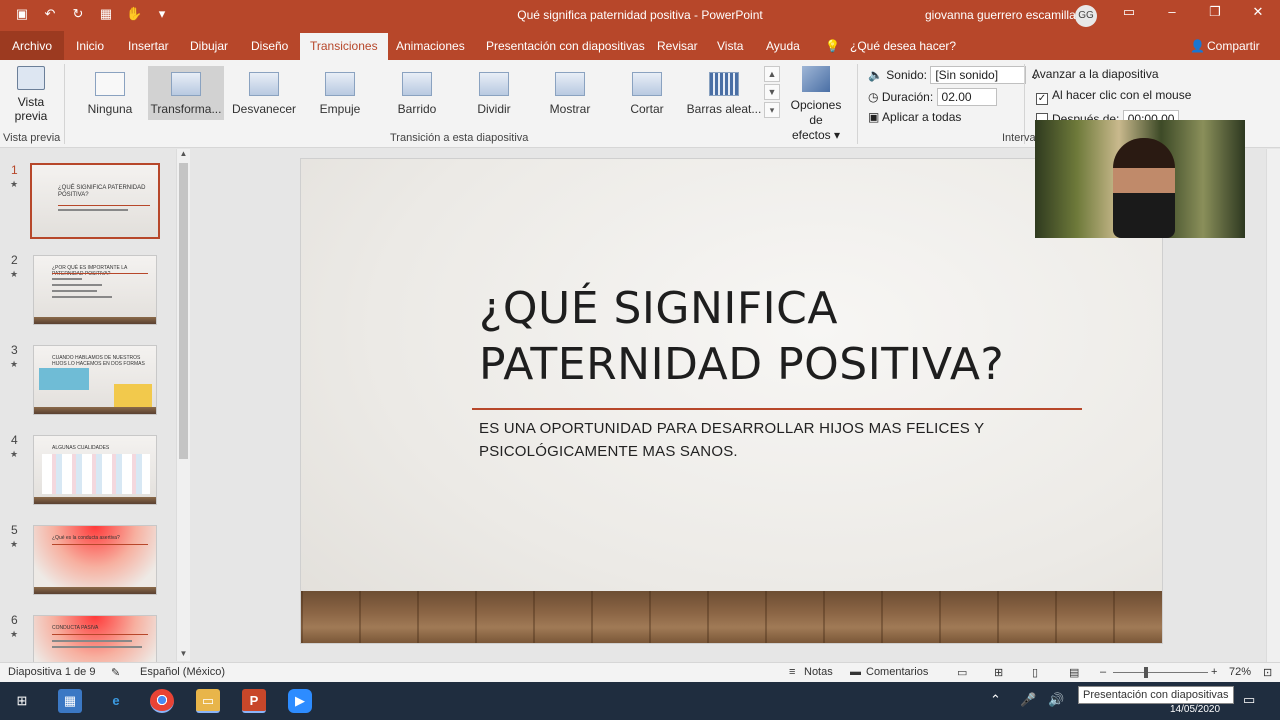 The image size is (1280, 720). What do you see at coordinates (1074, 672) in the screenshot?
I see `slideshow-icon: ▤` at bounding box center [1074, 672].